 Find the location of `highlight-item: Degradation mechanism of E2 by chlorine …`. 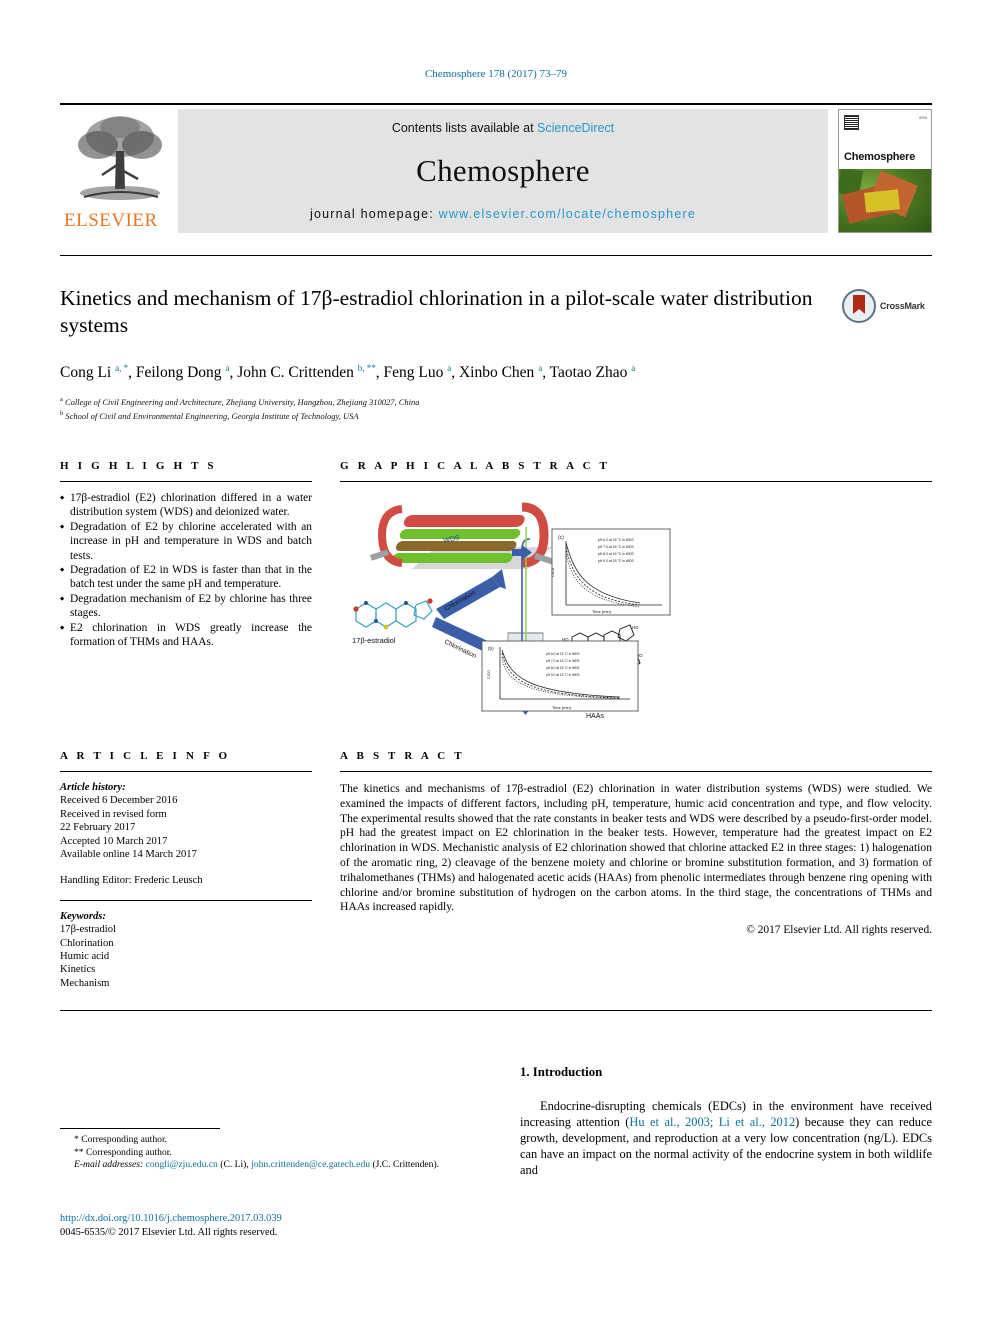

highlight-item: Degradation mechanism of E2 by chlorine … is located at coordinates (186, 606).